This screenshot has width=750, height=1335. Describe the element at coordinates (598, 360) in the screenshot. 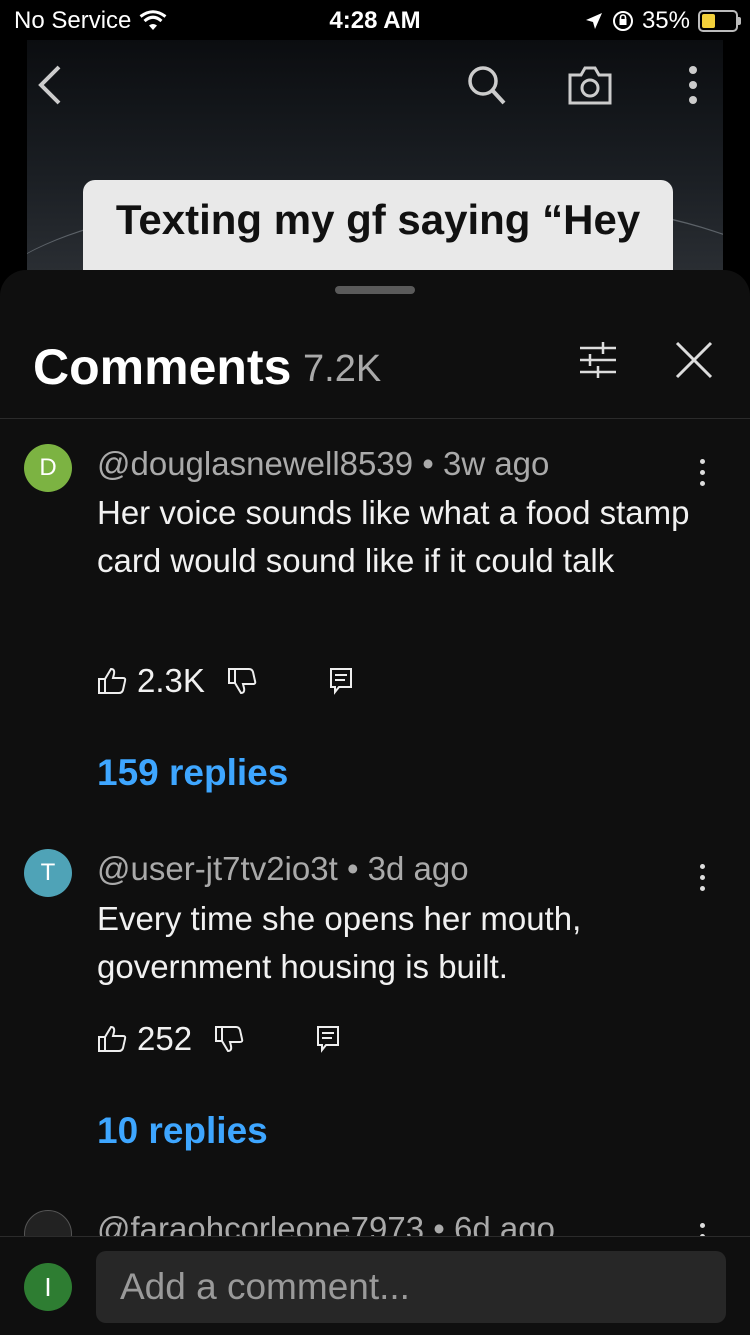

I see `sliders-icon` at that location.